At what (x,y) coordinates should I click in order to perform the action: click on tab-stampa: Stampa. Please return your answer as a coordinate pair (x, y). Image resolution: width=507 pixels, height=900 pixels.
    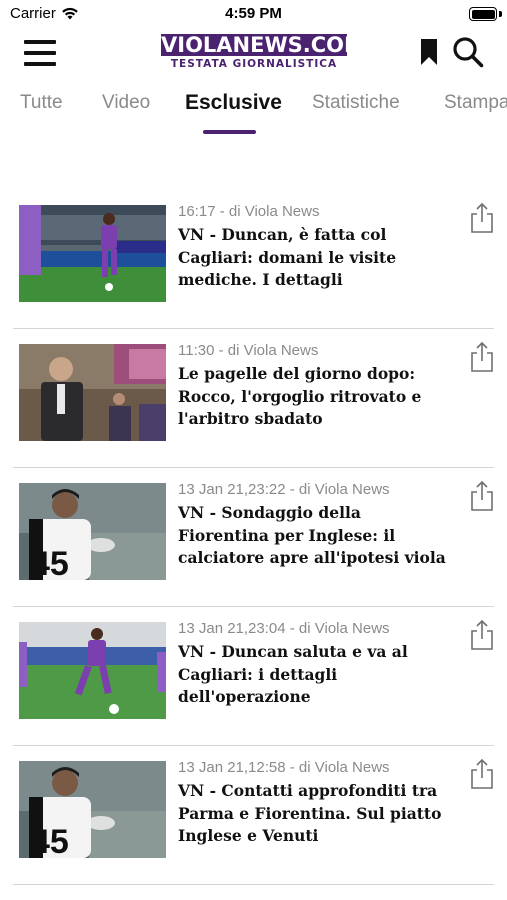
    Looking at the image, I should click on (475, 103).